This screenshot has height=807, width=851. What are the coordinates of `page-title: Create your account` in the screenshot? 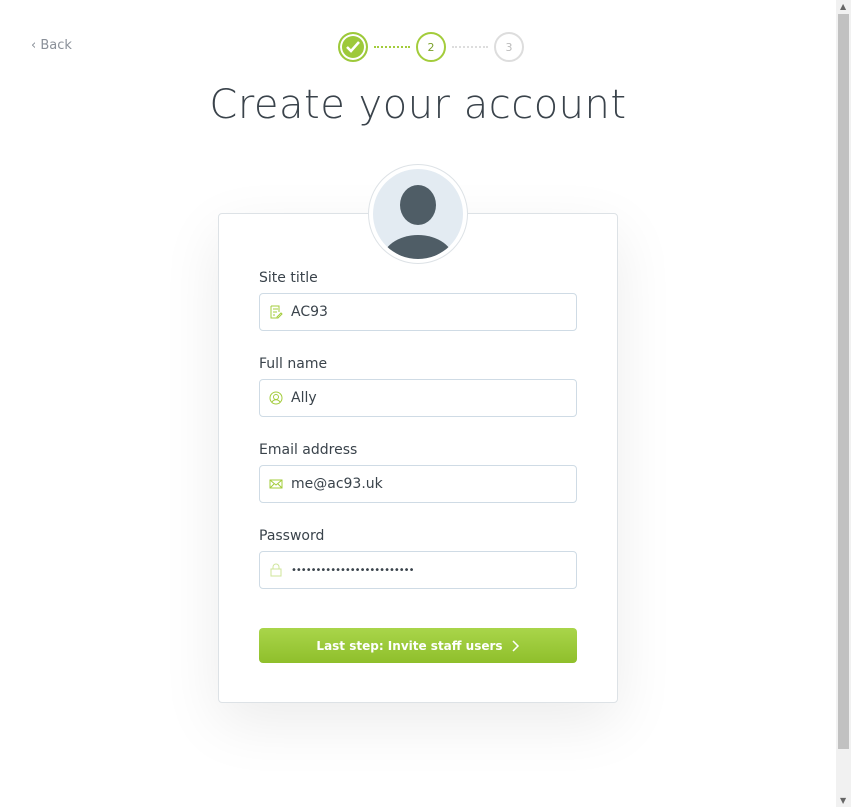 It's located at (418, 105).